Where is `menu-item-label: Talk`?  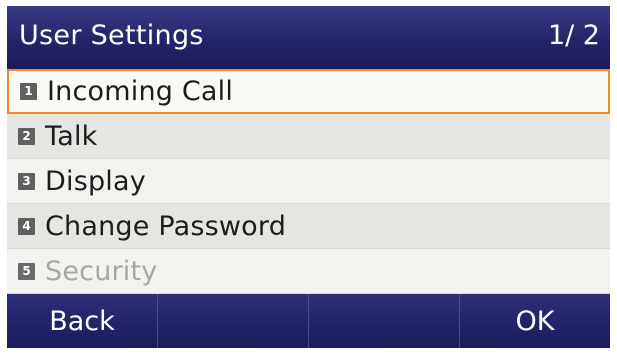 menu-item-label: Talk is located at coordinates (71, 136).